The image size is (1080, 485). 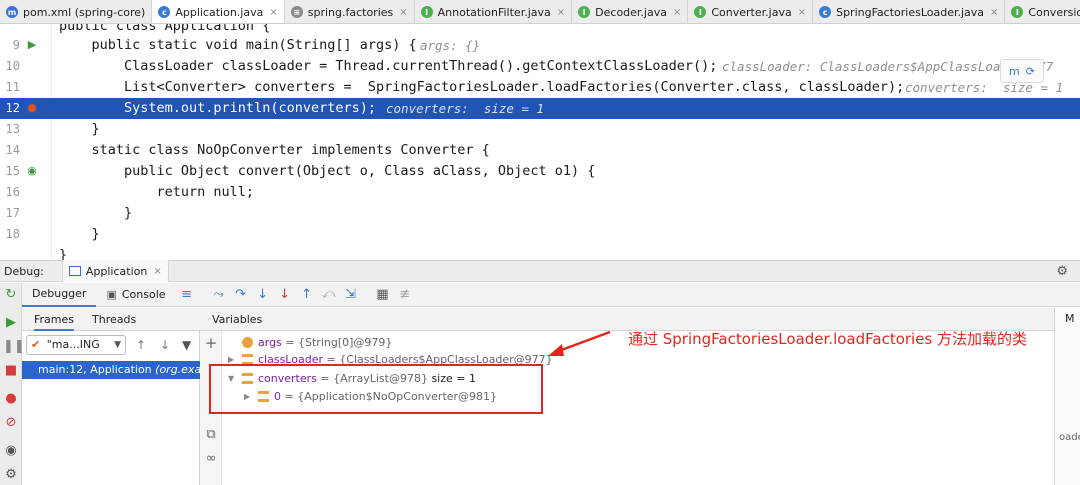 I want to click on step-out-icon: ↑, so click(x=307, y=295).